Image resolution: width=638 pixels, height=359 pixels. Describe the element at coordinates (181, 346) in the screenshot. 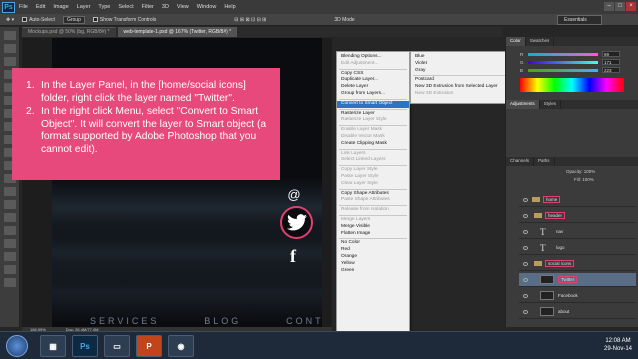

I see `taskbar-app-icon: ◉` at that location.